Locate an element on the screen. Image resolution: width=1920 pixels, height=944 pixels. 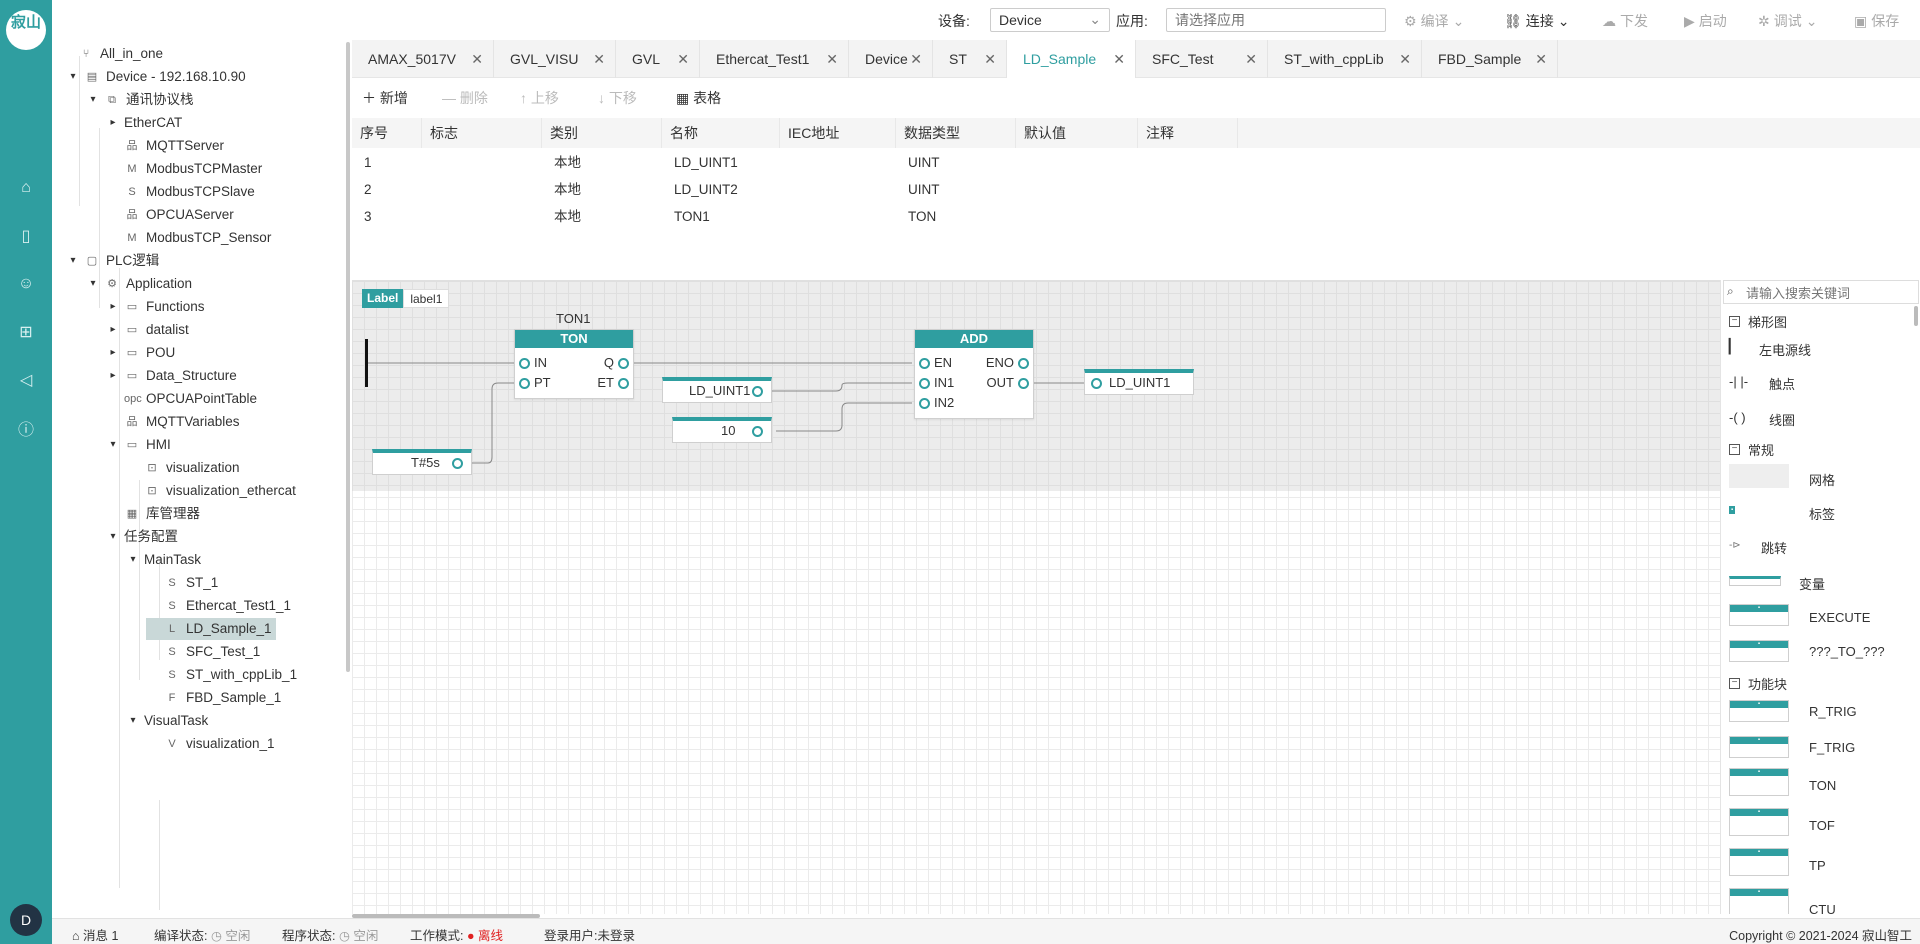
tab-st-with-cpplib: ST_with_cppLib ✕ is located at coordinates (1345, 59).